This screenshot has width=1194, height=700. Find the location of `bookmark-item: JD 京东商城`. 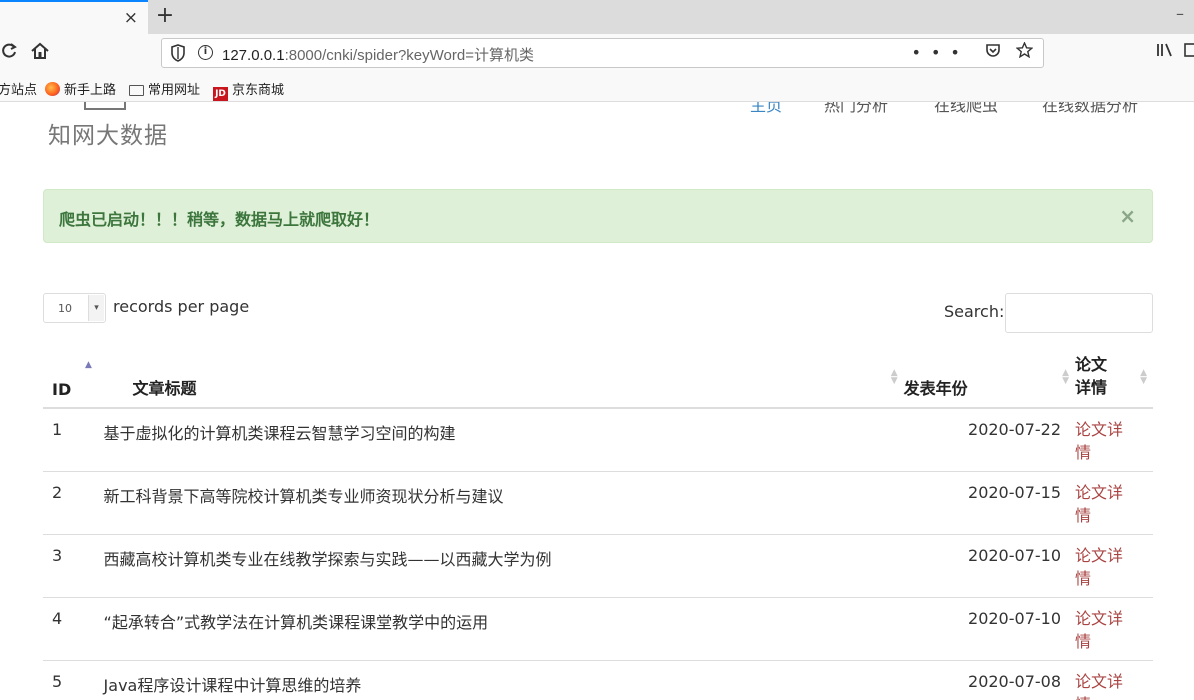

bookmark-item: JD 京东商城 is located at coordinates (248, 90).